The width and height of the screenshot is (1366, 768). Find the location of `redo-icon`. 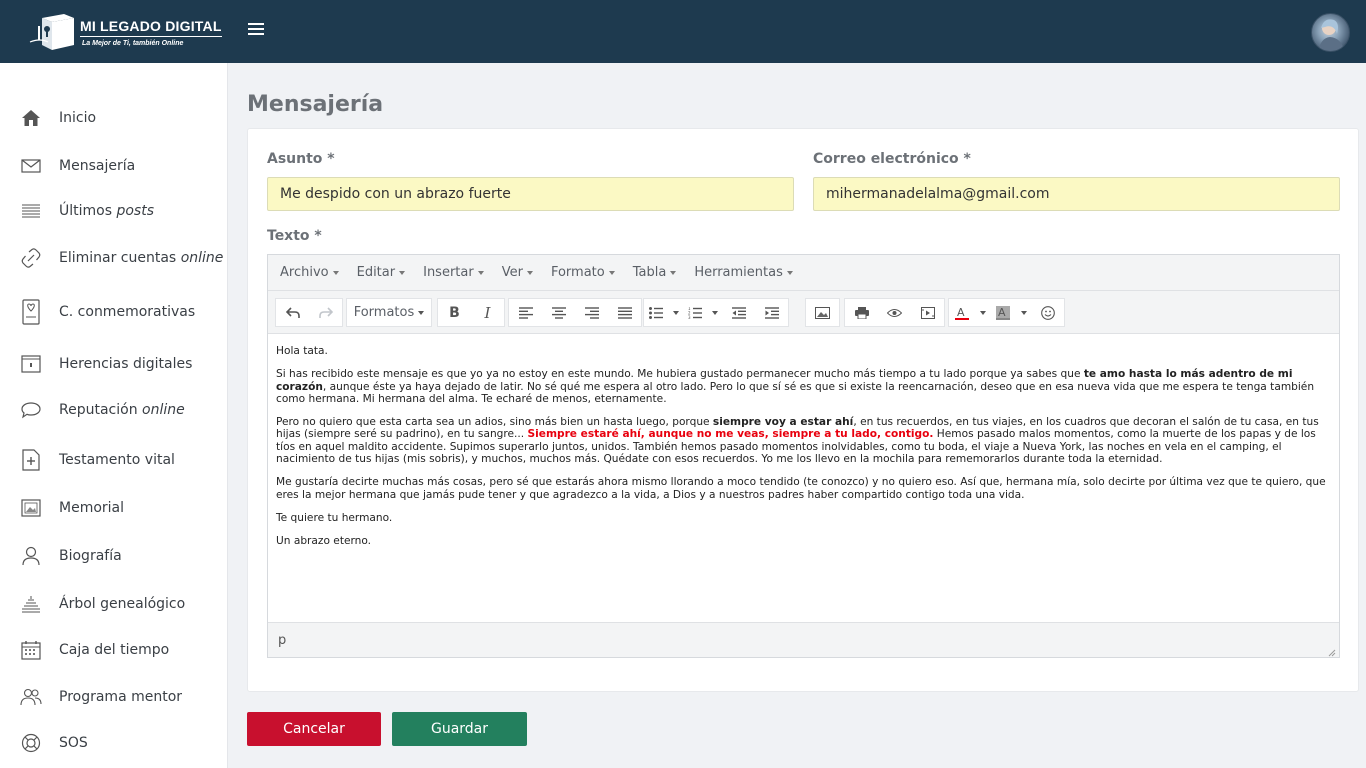

redo-icon is located at coordinates (325, 312).